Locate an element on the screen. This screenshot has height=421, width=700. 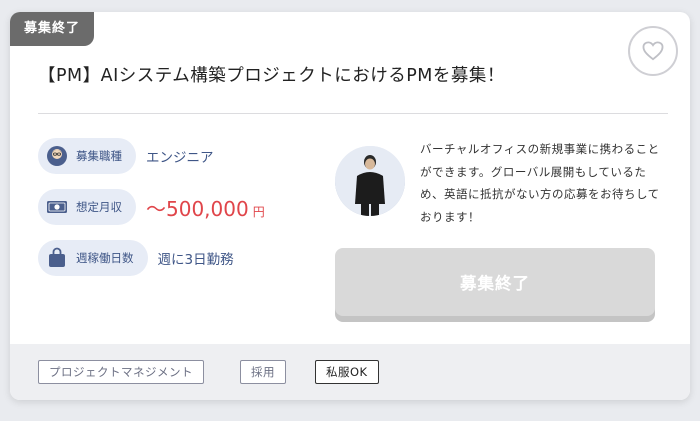
closed-button: 募集終了 is located at coordinates (495, 282).